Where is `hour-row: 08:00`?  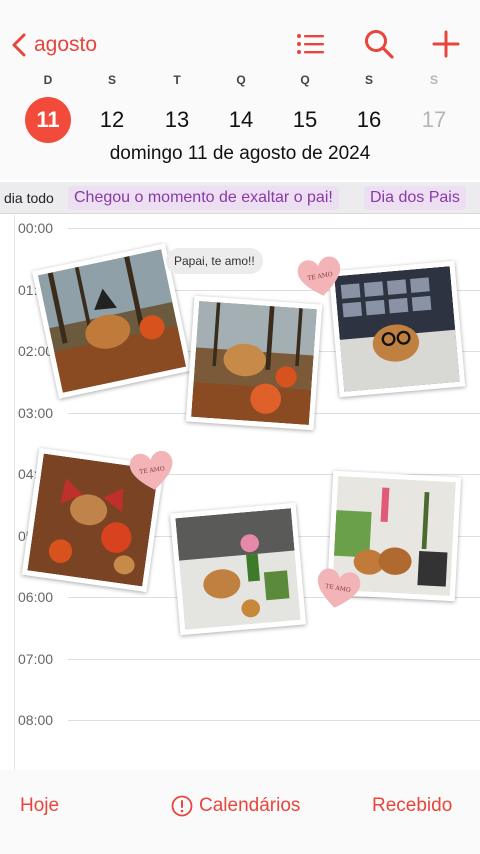 hour-row: 08:00 is located at coordinates (240, 720).